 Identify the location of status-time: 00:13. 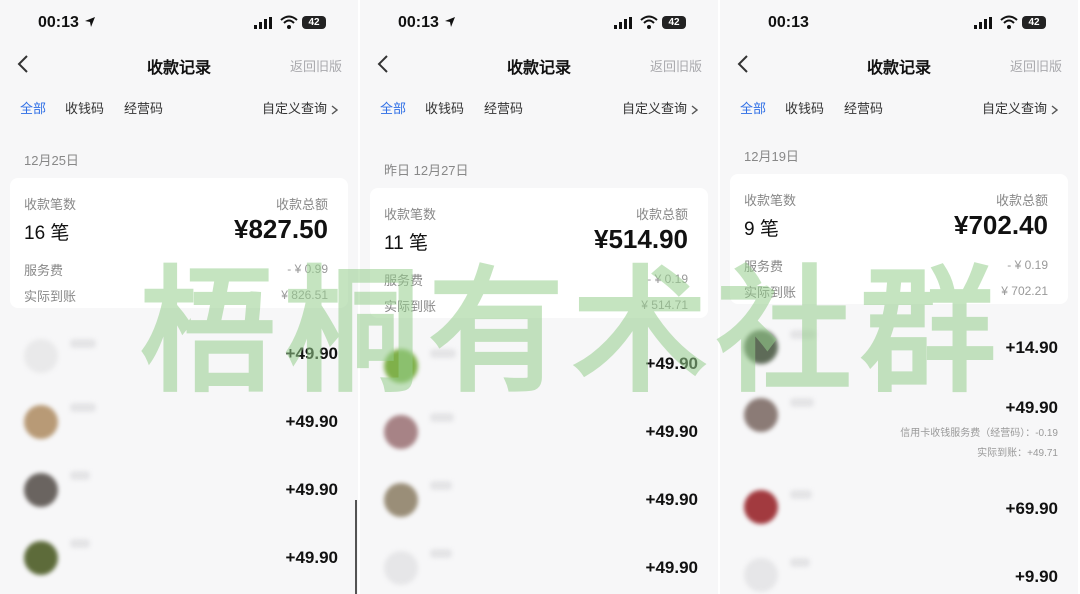
(418, 22).